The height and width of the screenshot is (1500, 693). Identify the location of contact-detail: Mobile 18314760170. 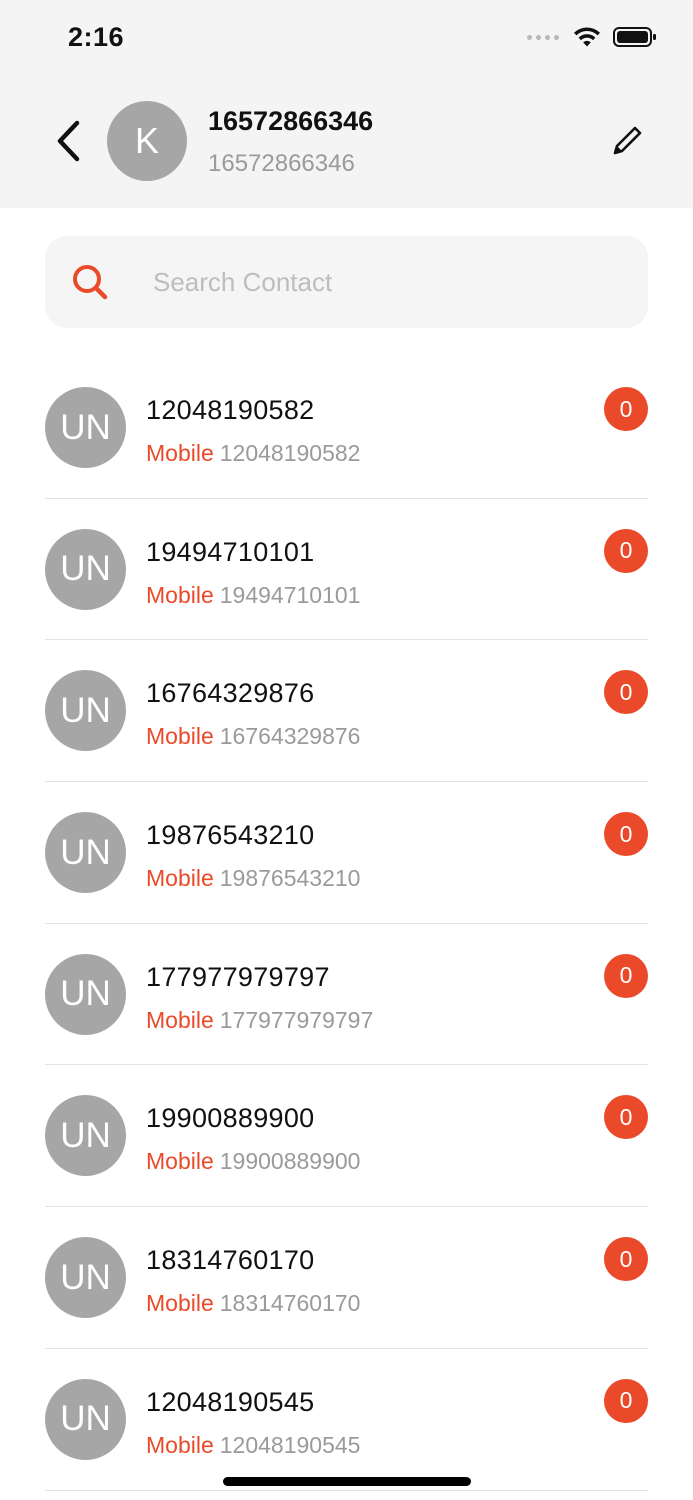
(253, 1303).